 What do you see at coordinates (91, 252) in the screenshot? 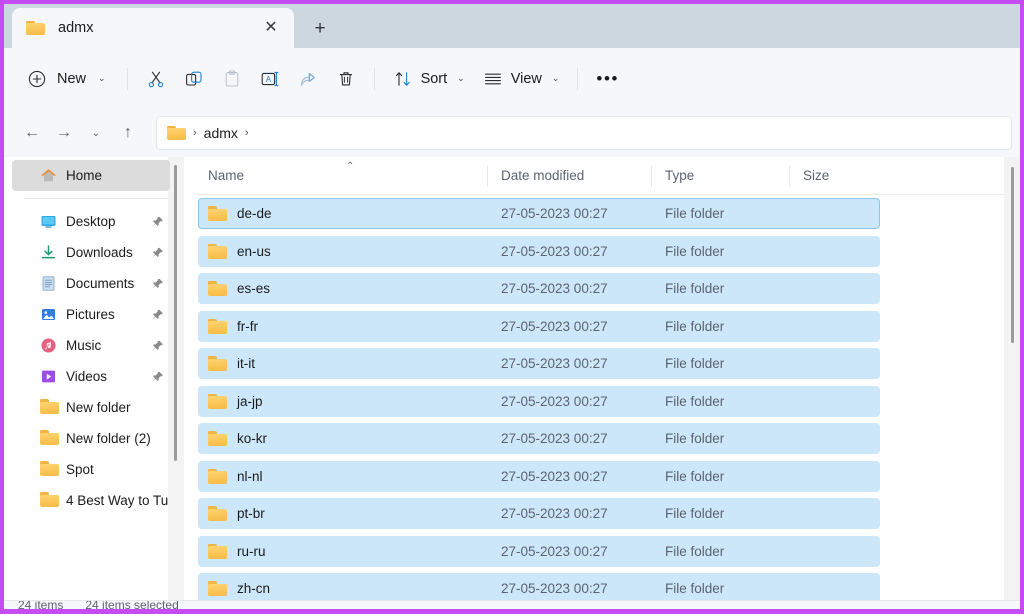
I see `sidebar-item-downloads: Downloads` at bounding box center [91, 252].